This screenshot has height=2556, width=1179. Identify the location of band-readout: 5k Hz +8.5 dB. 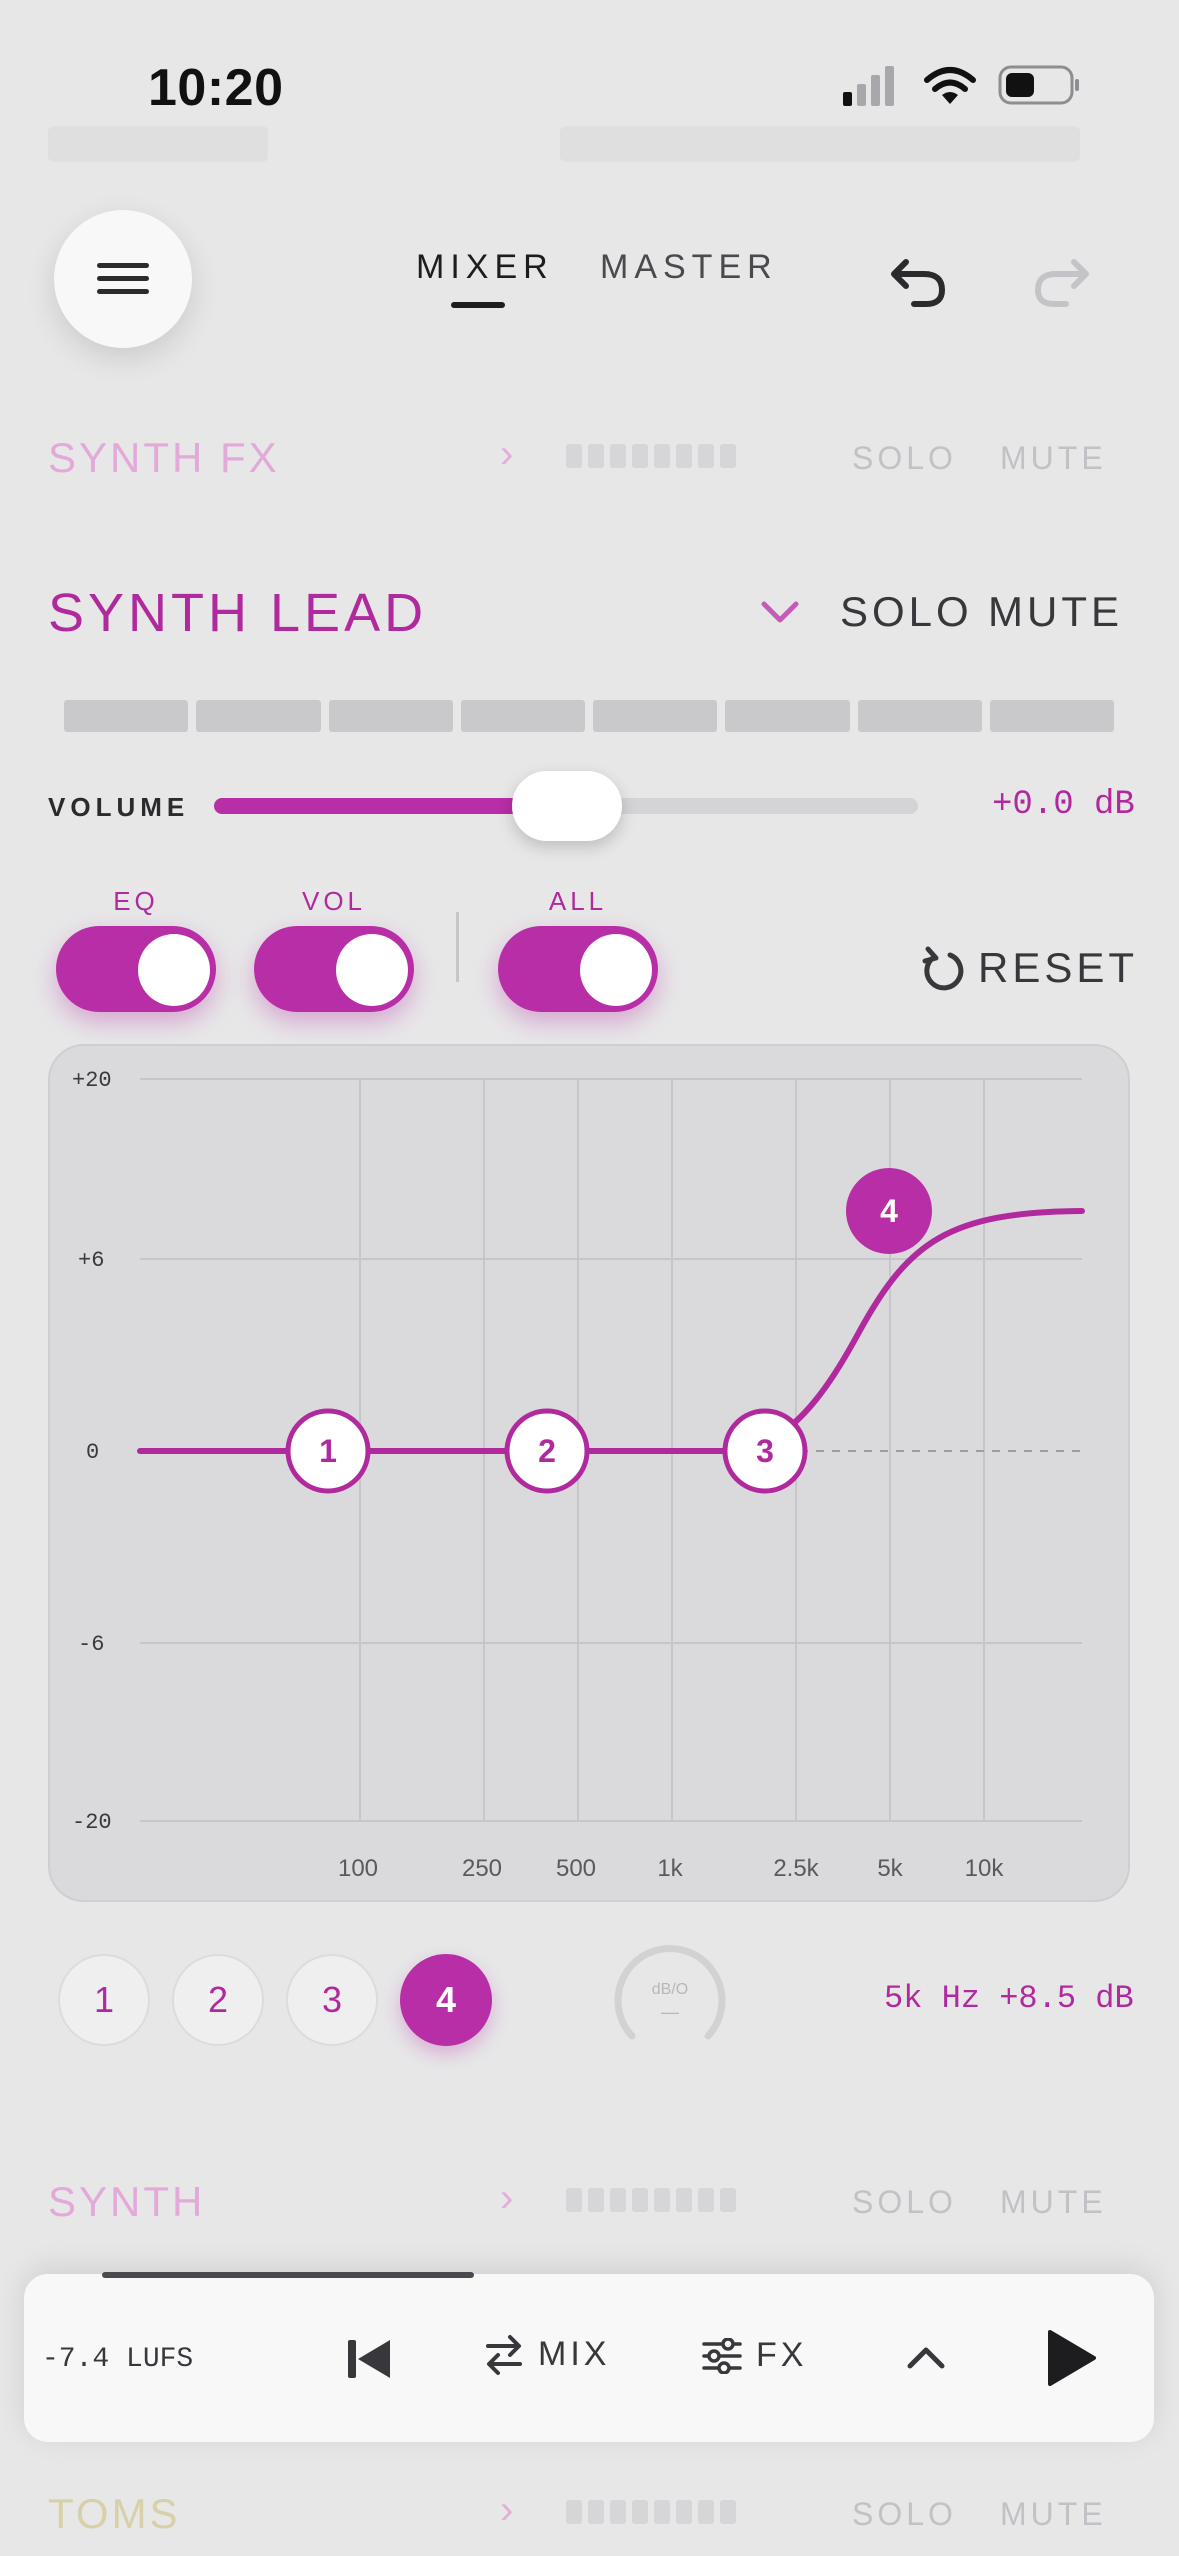
(1009, 1998).